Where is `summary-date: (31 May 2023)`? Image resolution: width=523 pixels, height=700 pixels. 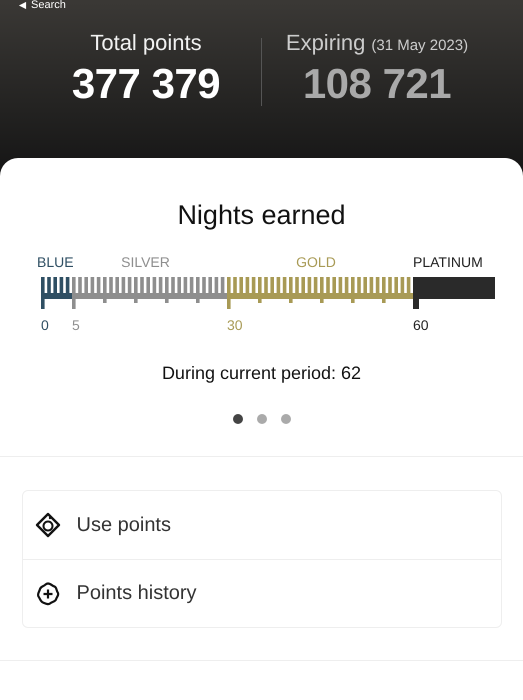
summary-date: (31 May 2023) is located at coordinates (419, 45).